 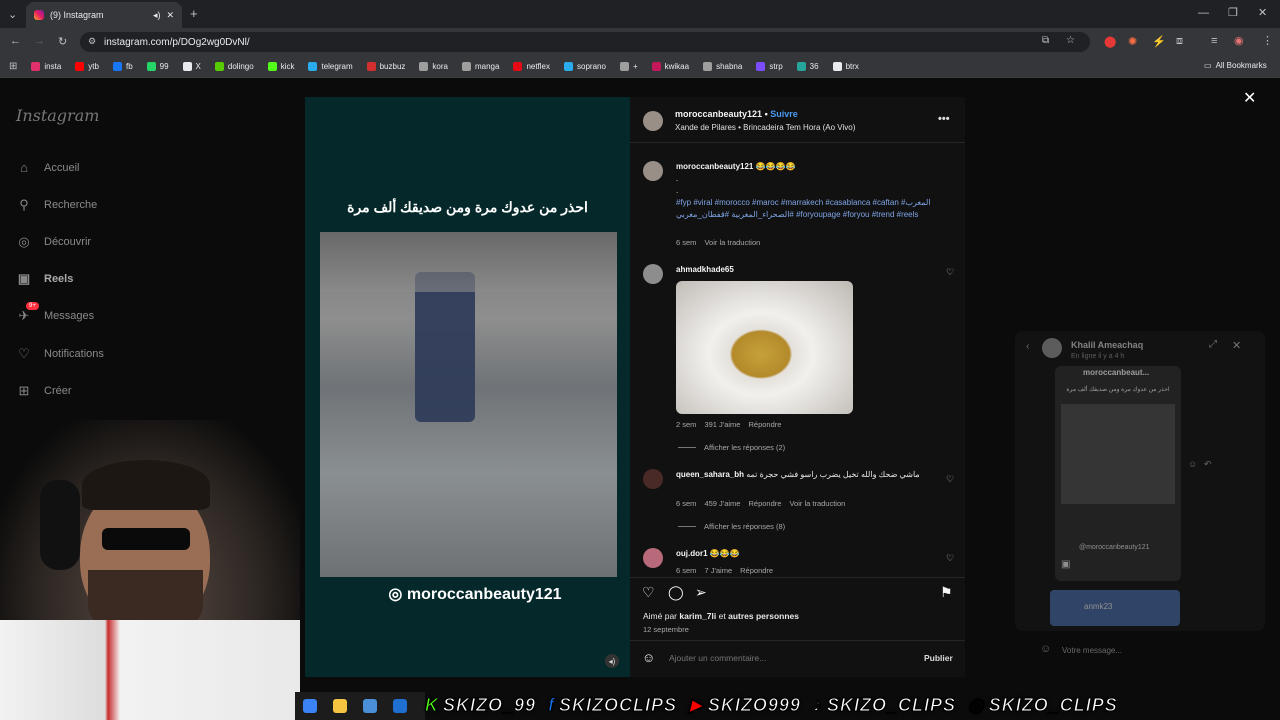 What do you see at coordinates (1262, 12) in the screenshot?
I see `close-window-icon: ✕` at bounding box center [1262, 12].